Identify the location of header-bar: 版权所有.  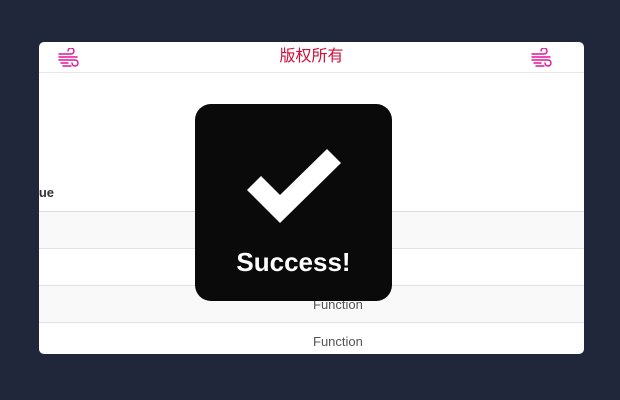
(311, 57).